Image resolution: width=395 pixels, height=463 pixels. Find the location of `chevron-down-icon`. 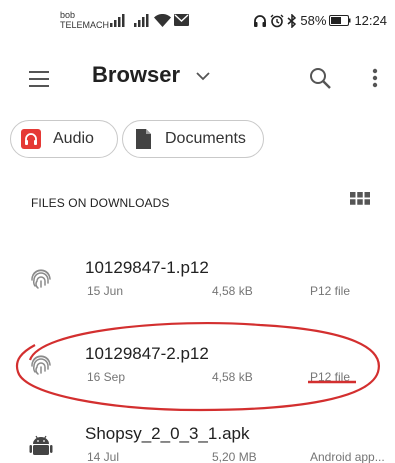

chevron-down-icon is located at coordinates (203, 76).